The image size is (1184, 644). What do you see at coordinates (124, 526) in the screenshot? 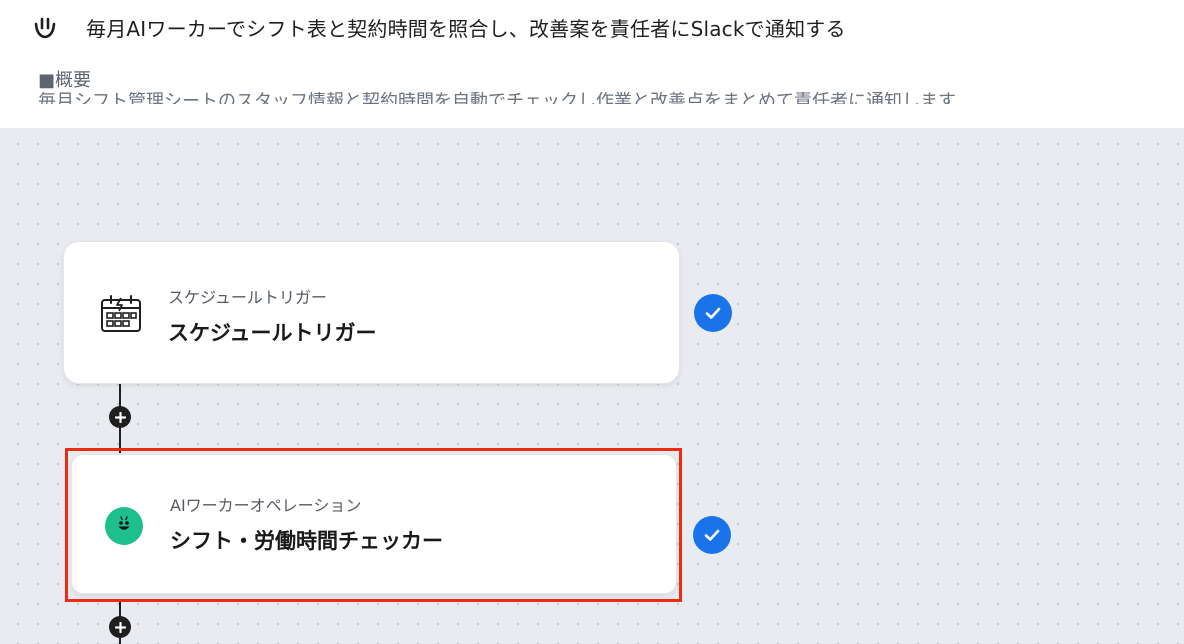
I see `ai-worker-icon` at bounding box center [124, 526].